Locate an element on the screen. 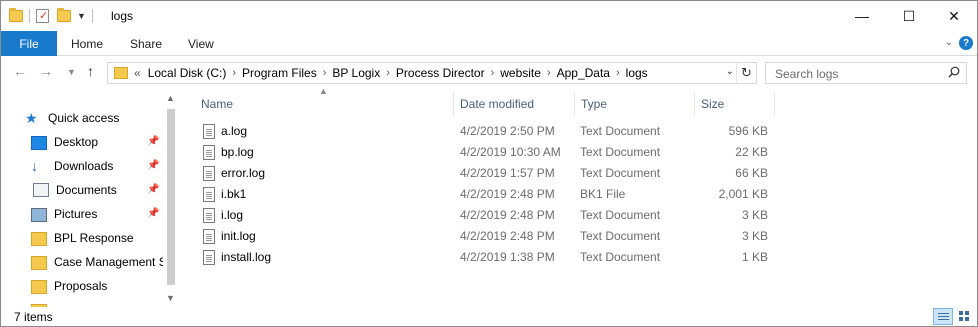 Image resolution: width=978 pixels, height=327 pixels. scroll-up-icon: ▲ is located at coordinates (170, 98).